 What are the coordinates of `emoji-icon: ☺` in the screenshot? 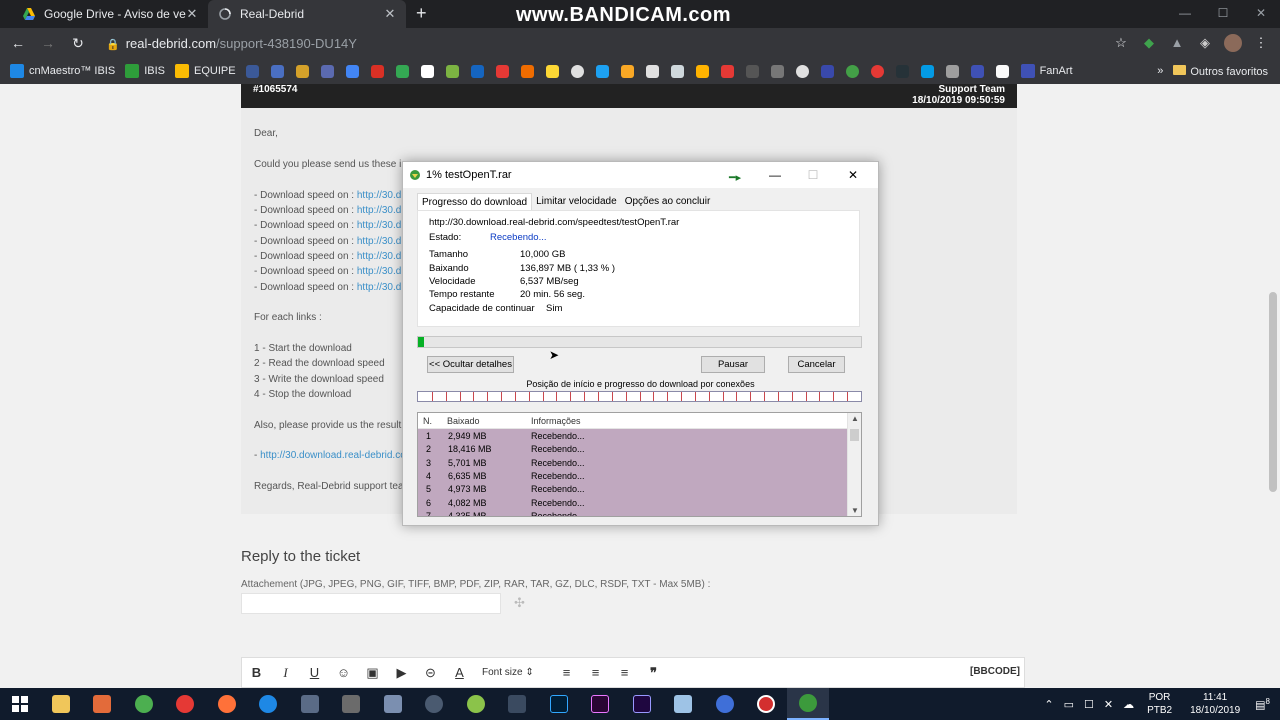 It's located at (343, 672).